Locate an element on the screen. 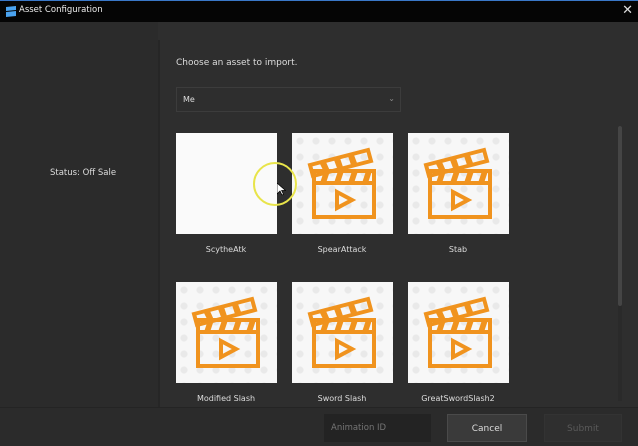 This screenshot has width=638, height=446. asset-name: Modified Slash is located at coordinates (226, 398).